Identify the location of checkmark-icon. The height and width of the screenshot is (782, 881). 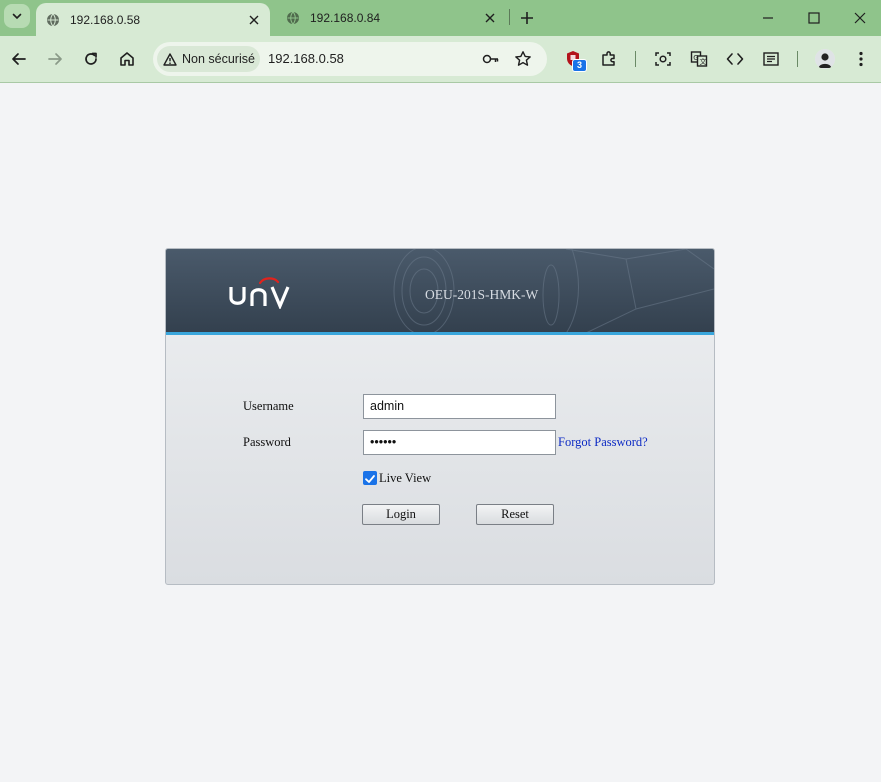
(370, 479).